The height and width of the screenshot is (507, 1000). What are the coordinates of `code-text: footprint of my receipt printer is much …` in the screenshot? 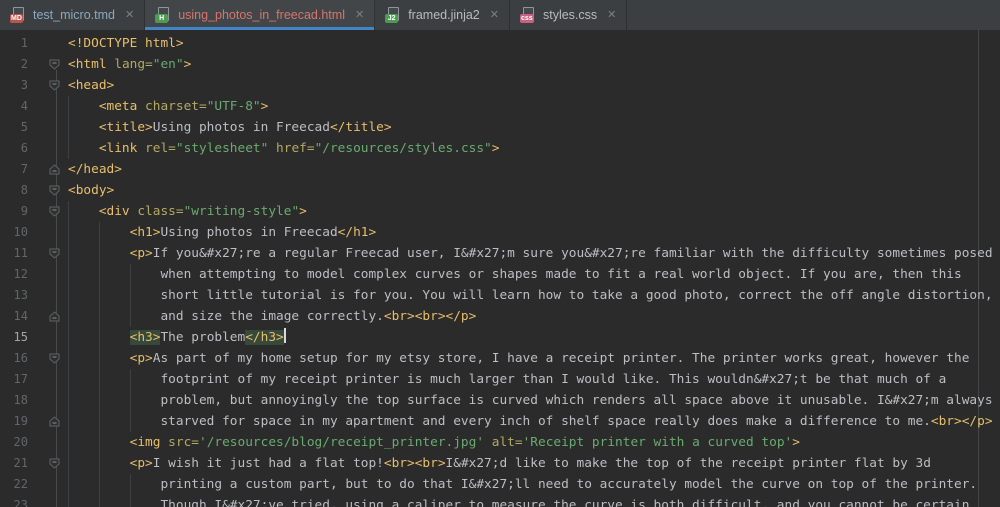 It's located at (507, 379).